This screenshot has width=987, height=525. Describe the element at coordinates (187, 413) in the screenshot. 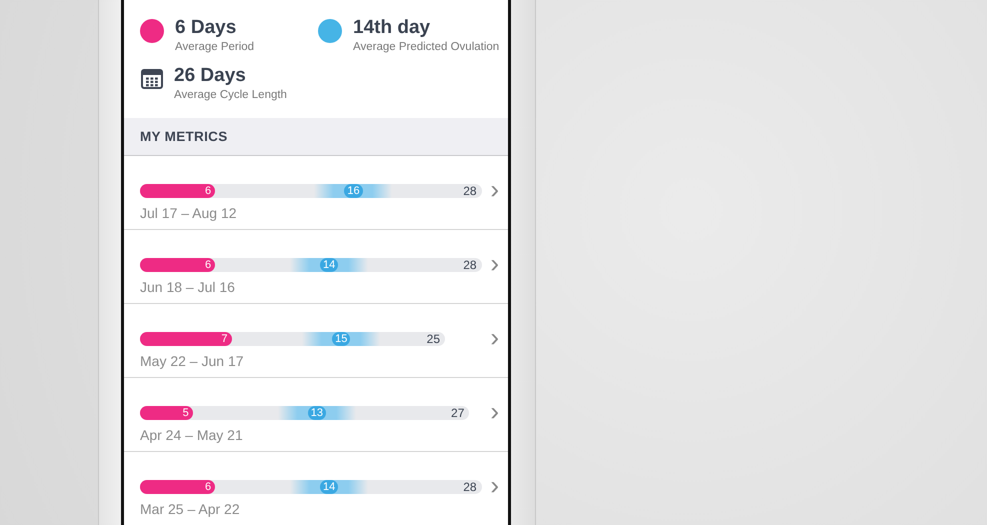

I see `period-days: 5` at that location.